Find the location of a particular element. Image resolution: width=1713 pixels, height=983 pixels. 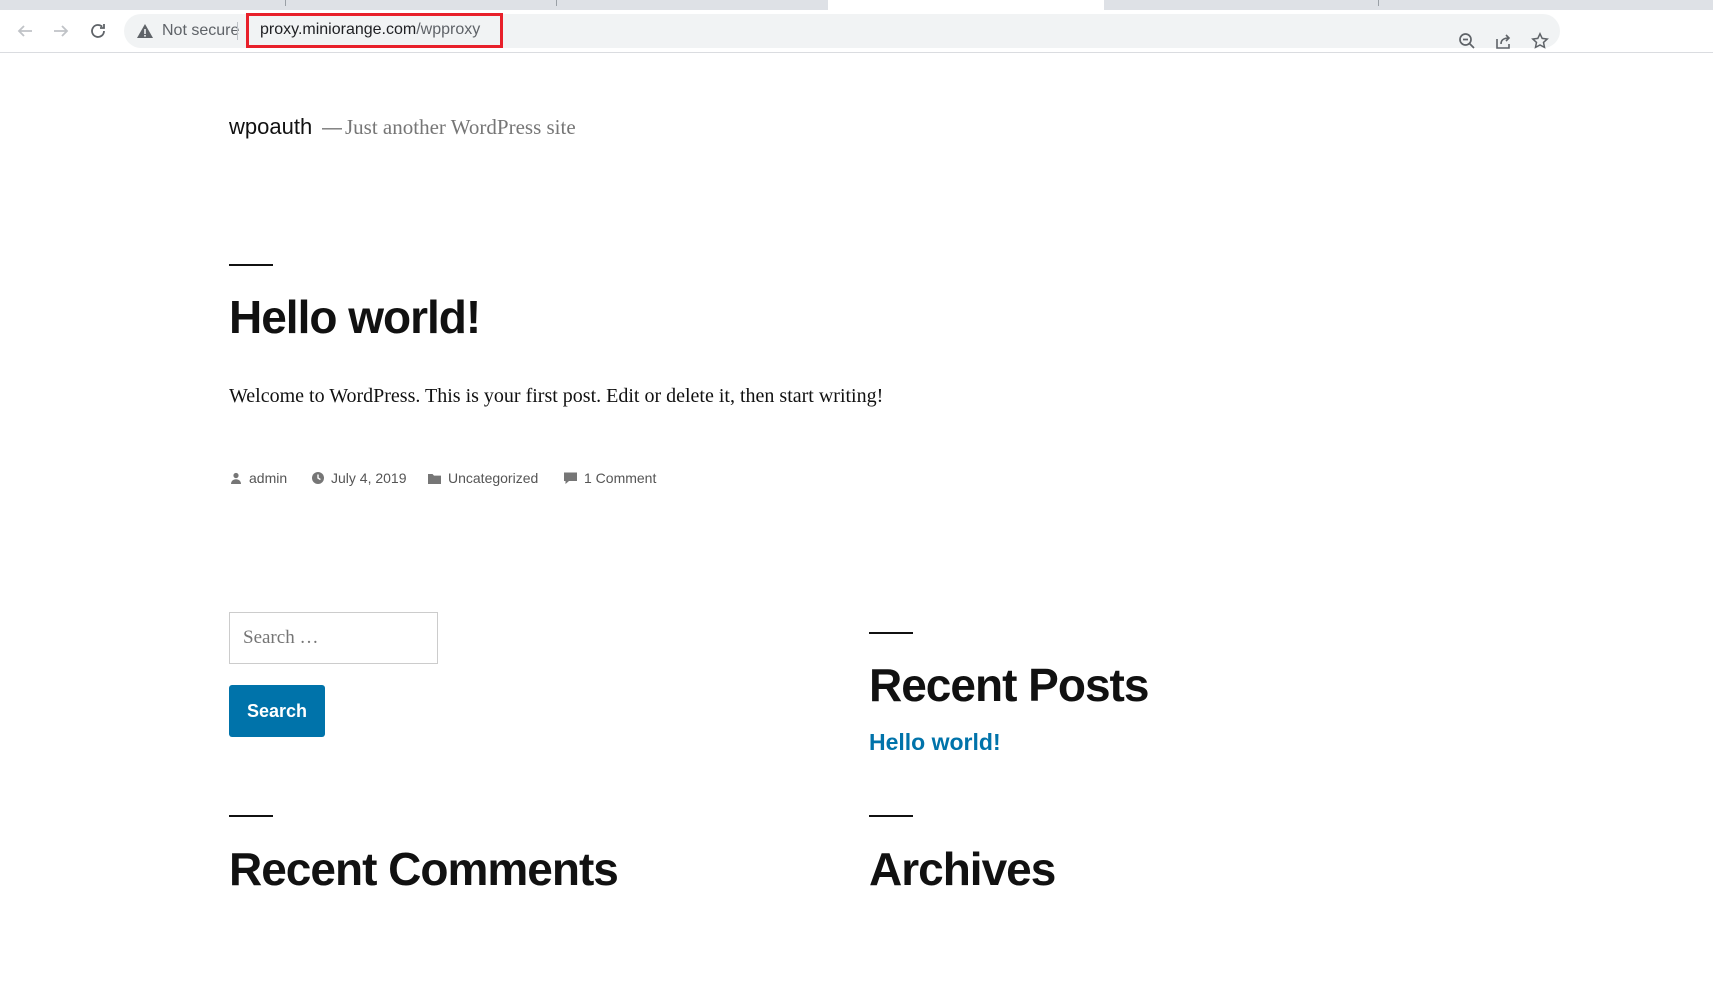

comments-text: 1 Comment is located at coordinates (620, 478).